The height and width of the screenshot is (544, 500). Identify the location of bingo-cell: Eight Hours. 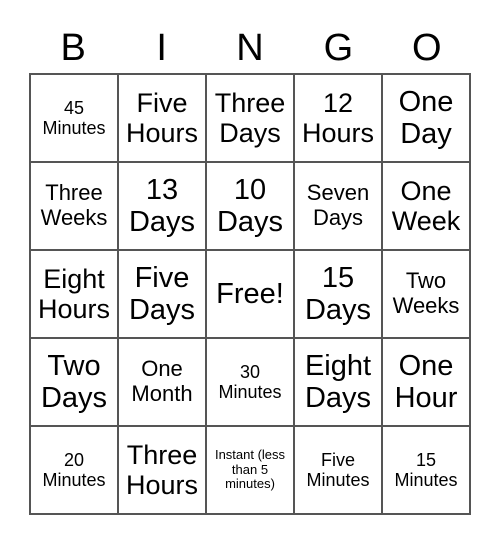
(74, 294).